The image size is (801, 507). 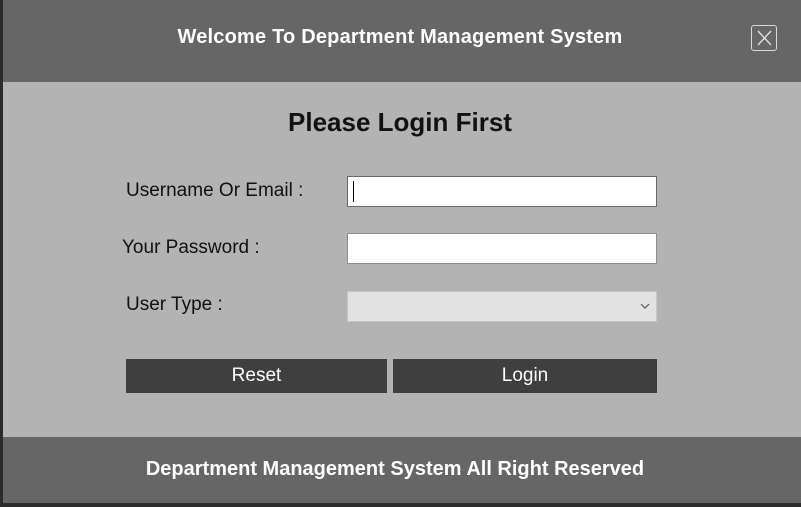 I want to click on reset-button: Reset, so click(x=256, y=376).